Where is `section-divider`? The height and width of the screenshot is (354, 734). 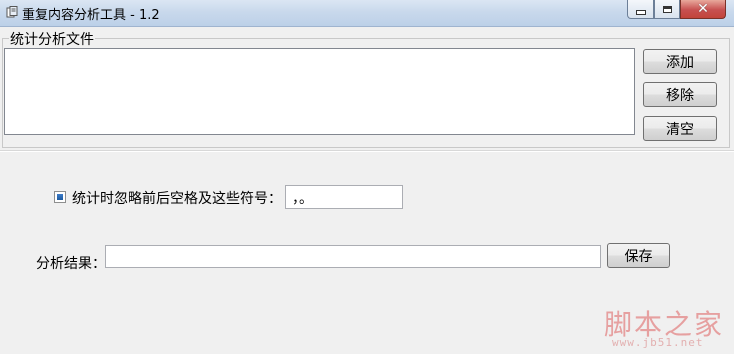 section-divider is located at coordinates (367, 151).